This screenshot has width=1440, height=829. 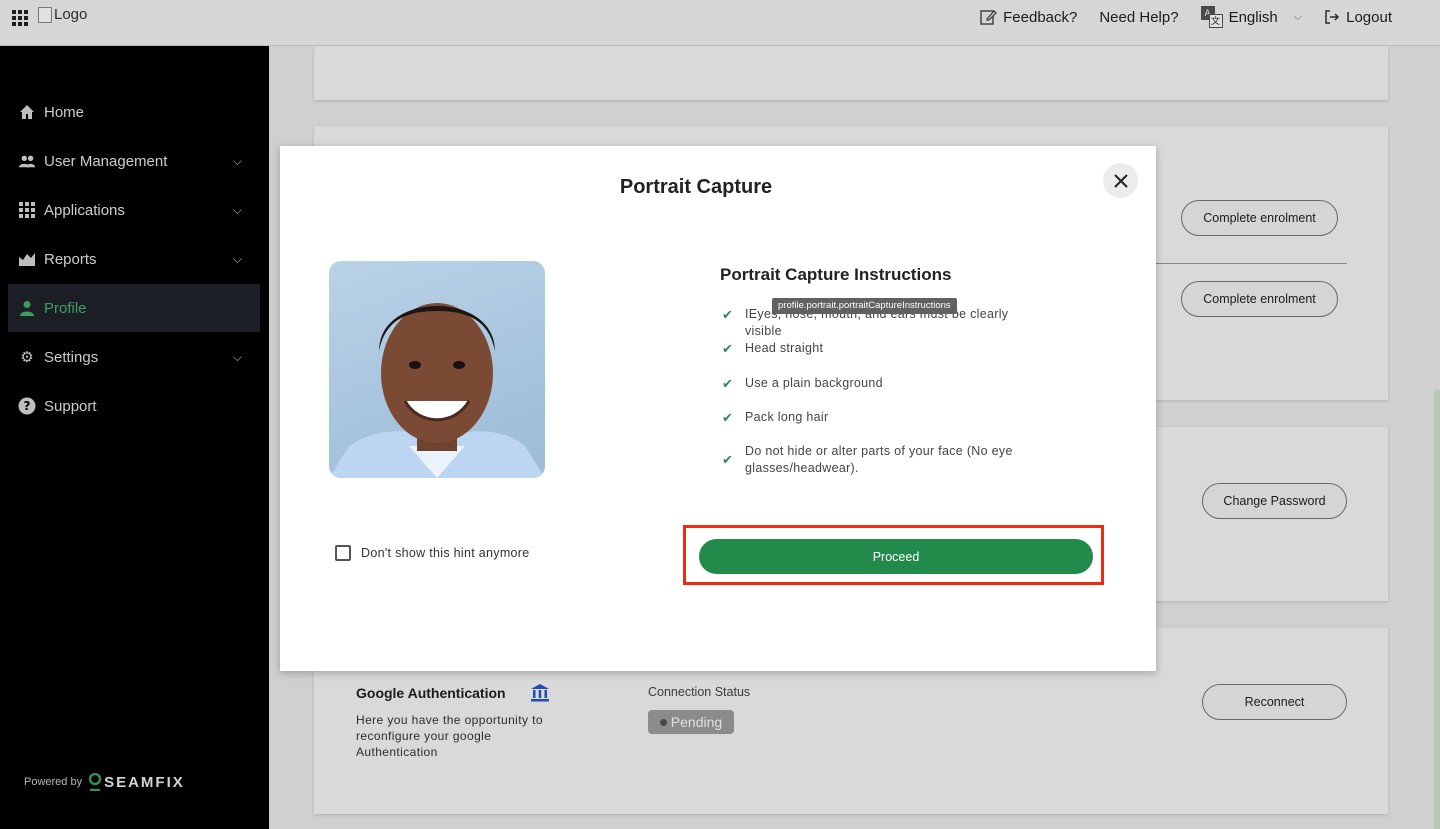 I want to click on instructions-title: Portrait Capture Instructions, so click(x=836, y=274).